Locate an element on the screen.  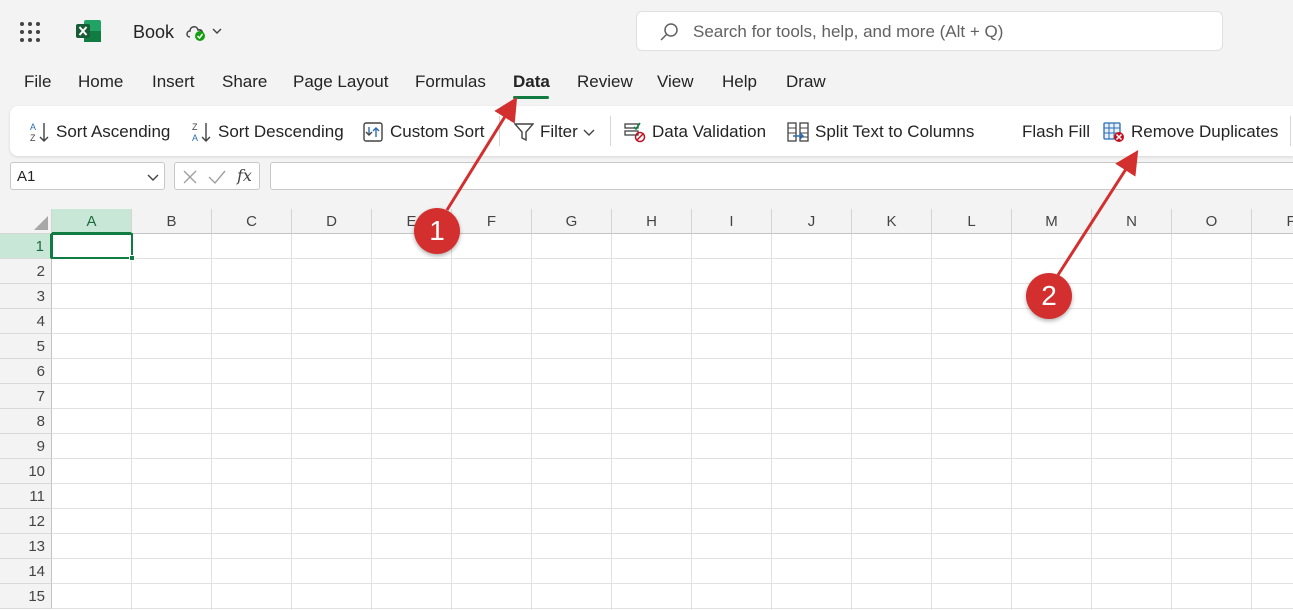
confirm-icon is located at coordinates (217, 177).